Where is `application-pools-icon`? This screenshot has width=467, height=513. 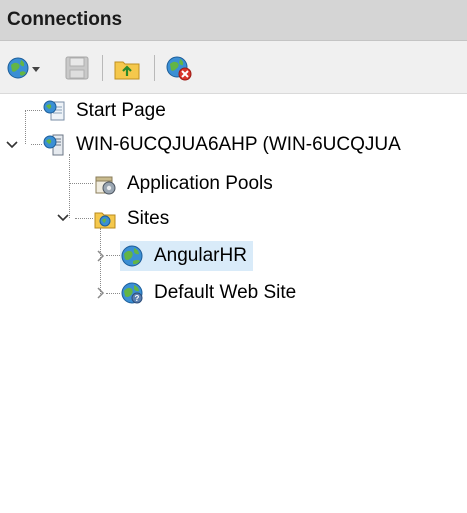 application-pools-icon is located at coordinates (105, 185).